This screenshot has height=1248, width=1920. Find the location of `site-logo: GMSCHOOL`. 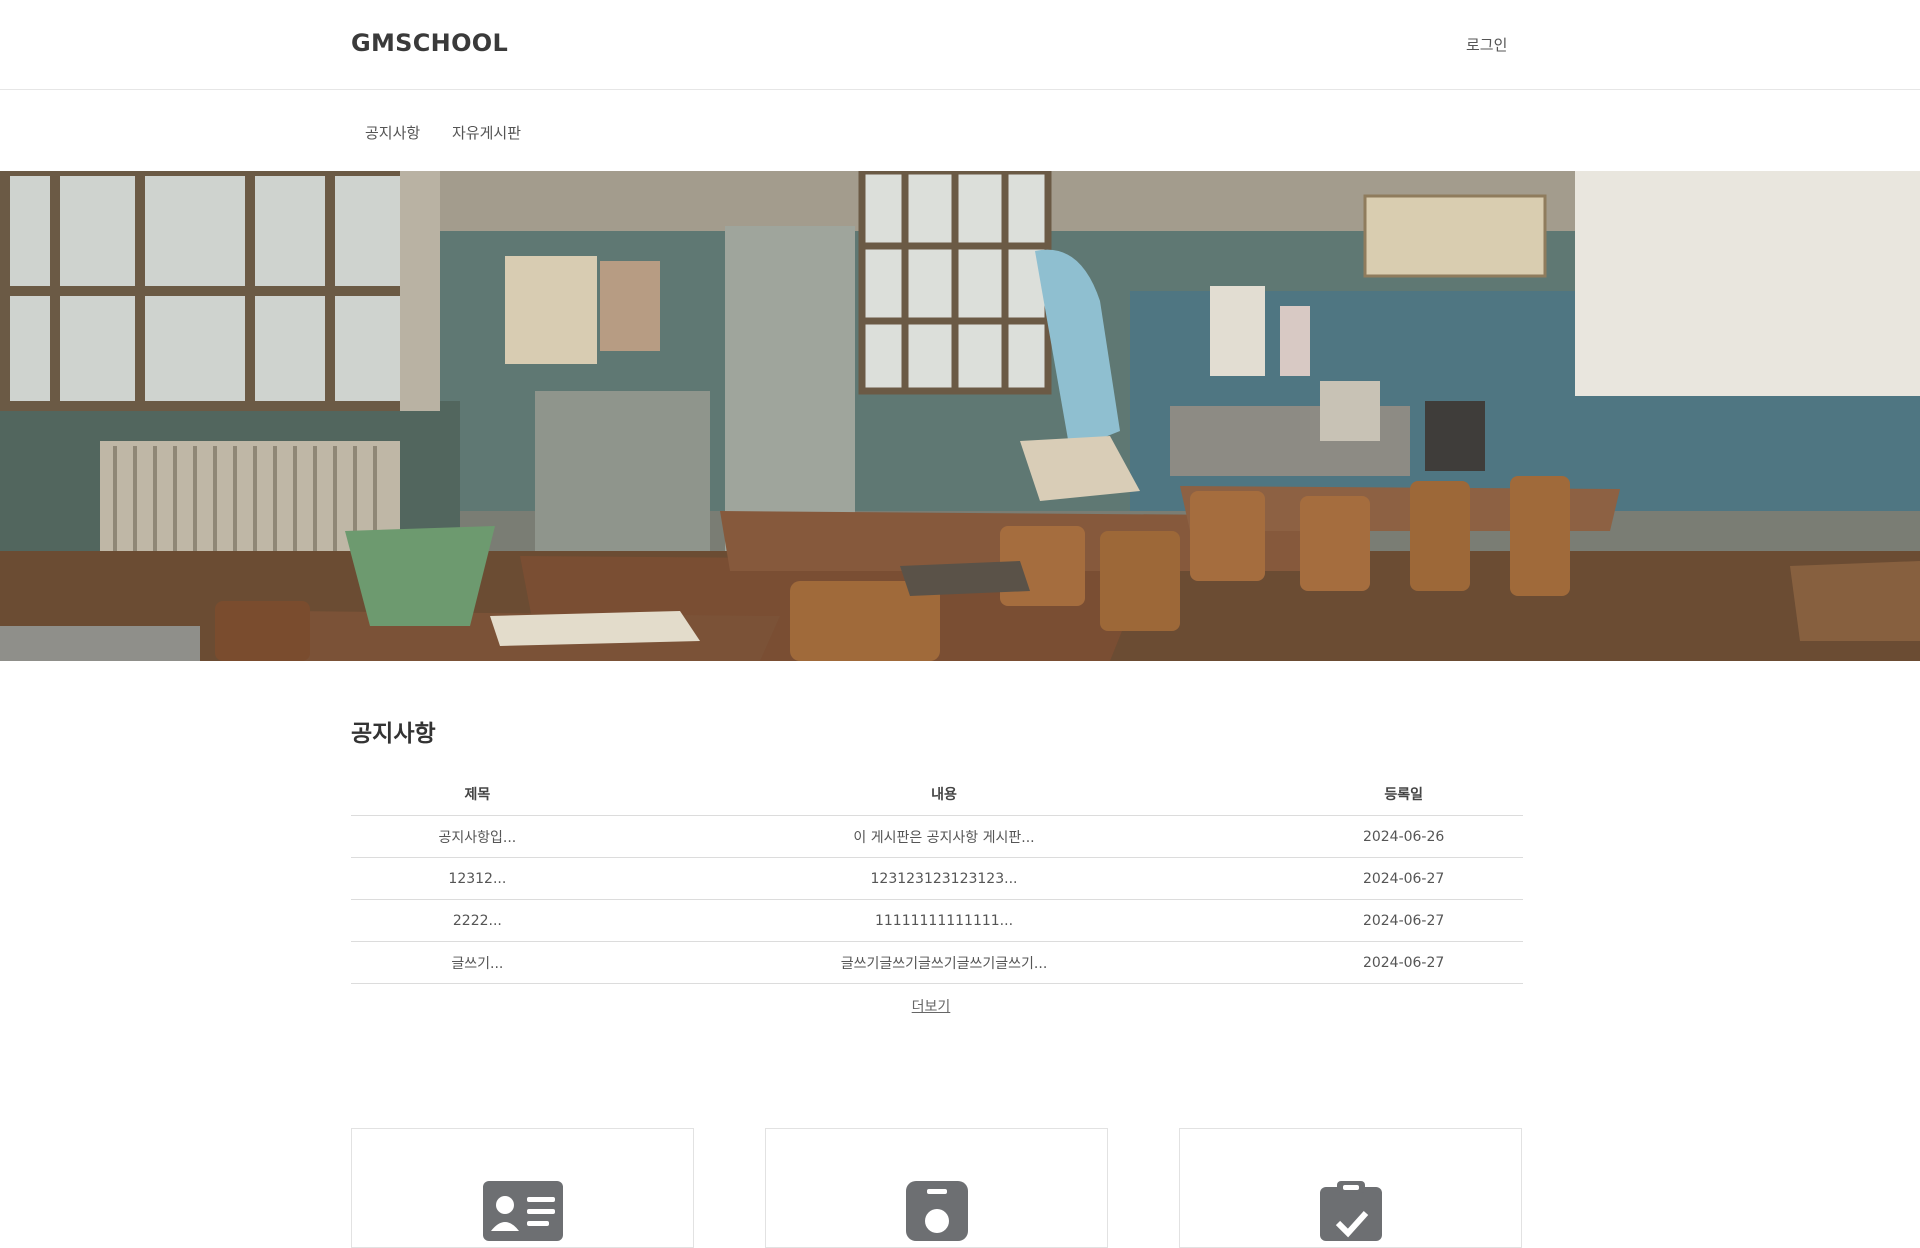

site-logo: GMSCHOOL is located at coordinates (429, 43).